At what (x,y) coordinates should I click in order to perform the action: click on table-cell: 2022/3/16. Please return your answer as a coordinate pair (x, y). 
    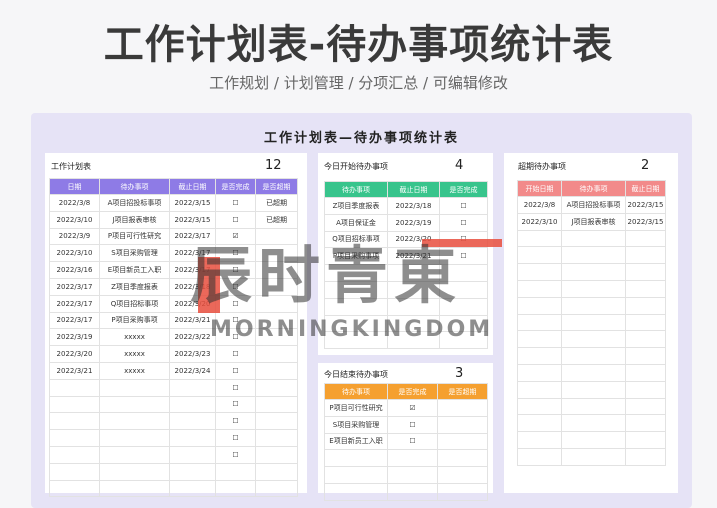
    Looking at the image, I should click on (74, 270).